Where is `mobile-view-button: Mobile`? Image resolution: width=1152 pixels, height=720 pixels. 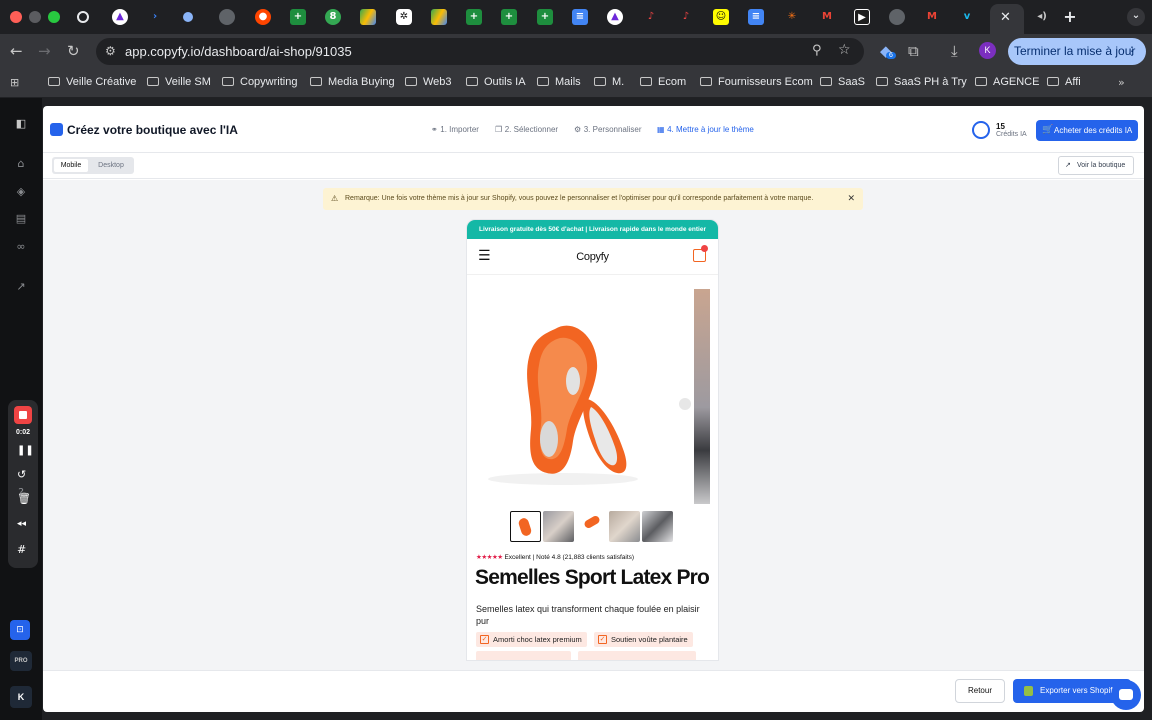
mobile-view-button: Mobile is located at coordinates (71, 165).